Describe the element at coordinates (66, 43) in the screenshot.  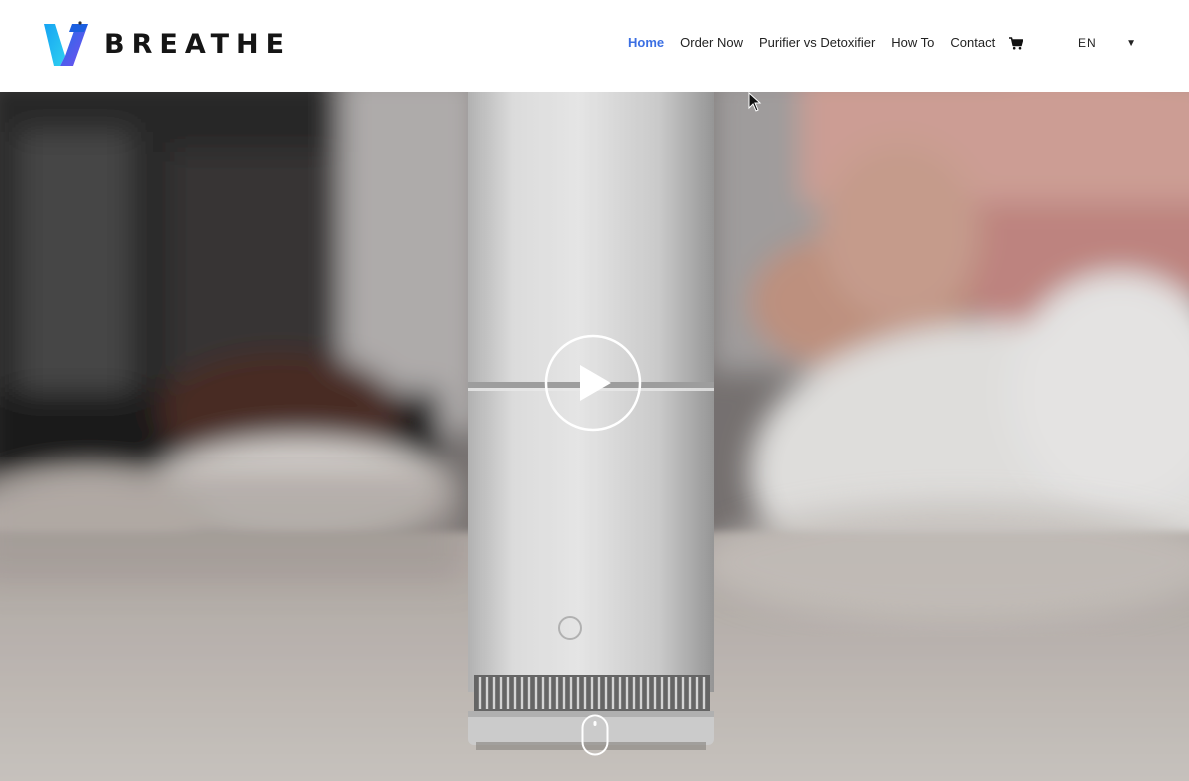
I see `v-logo-icon` at that location.